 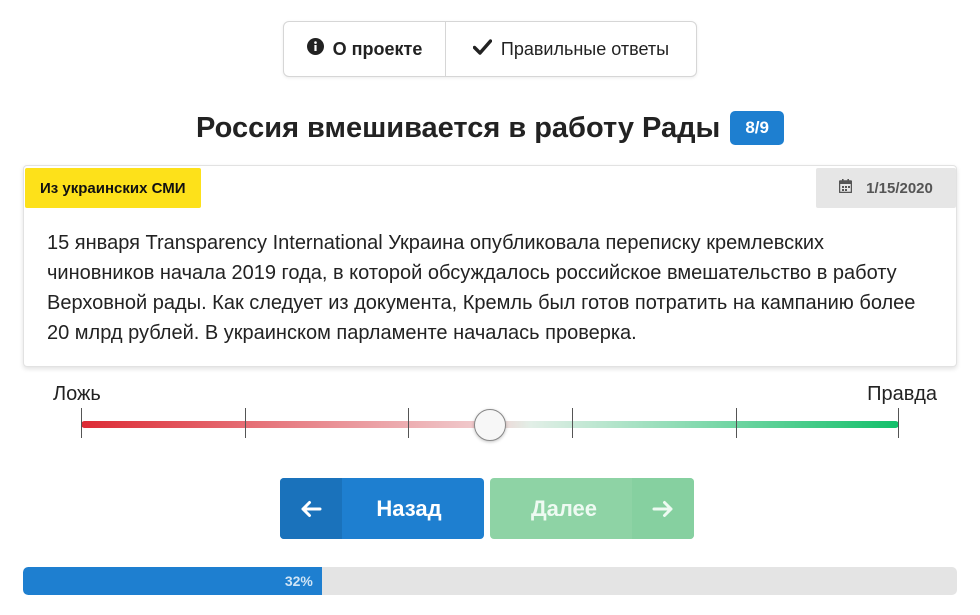 I want to click on calendar-icon, so click(x=852, y=188).